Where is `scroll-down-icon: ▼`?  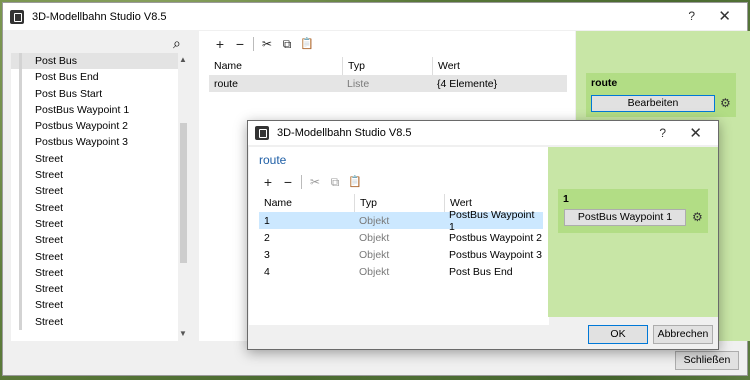 scroll-down-icon: ▼ is located at coordinates (183, 334).